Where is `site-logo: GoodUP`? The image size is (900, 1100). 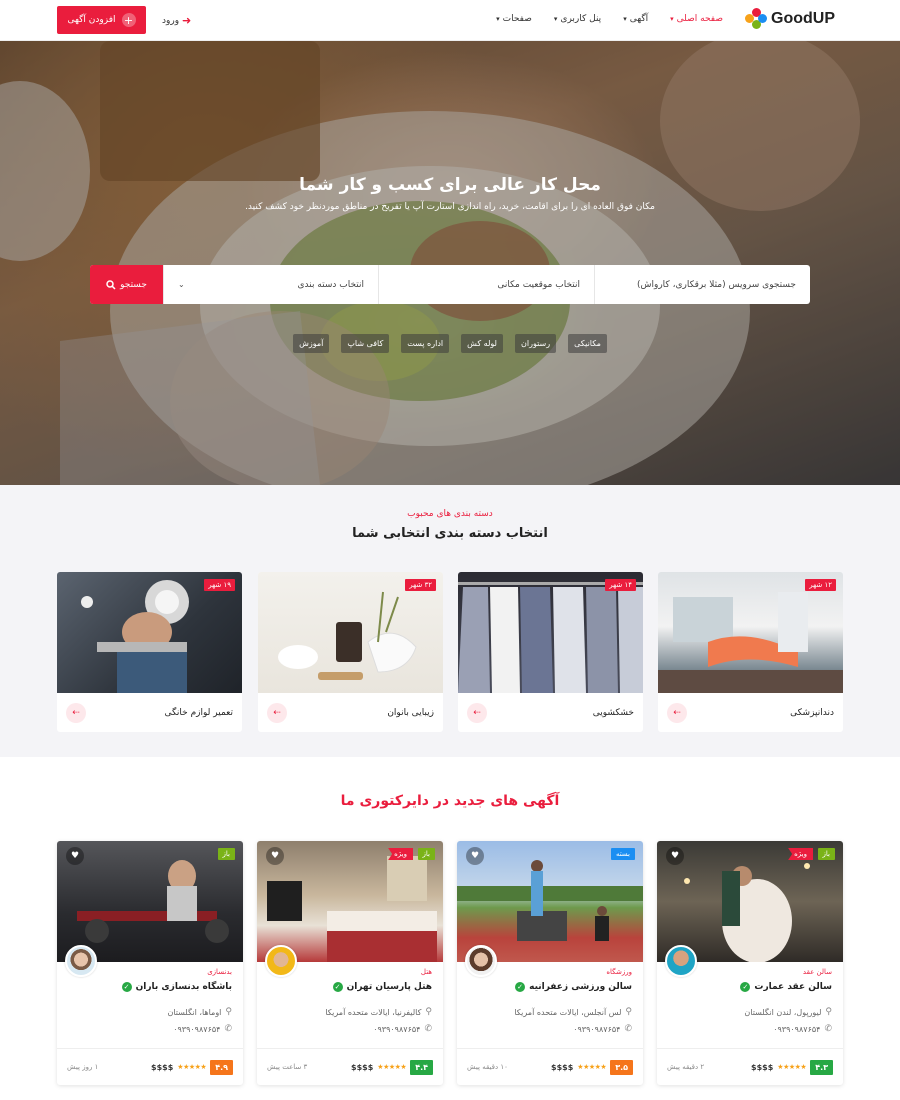
site-logo: GoodUP is located at coordinates (790, 19).